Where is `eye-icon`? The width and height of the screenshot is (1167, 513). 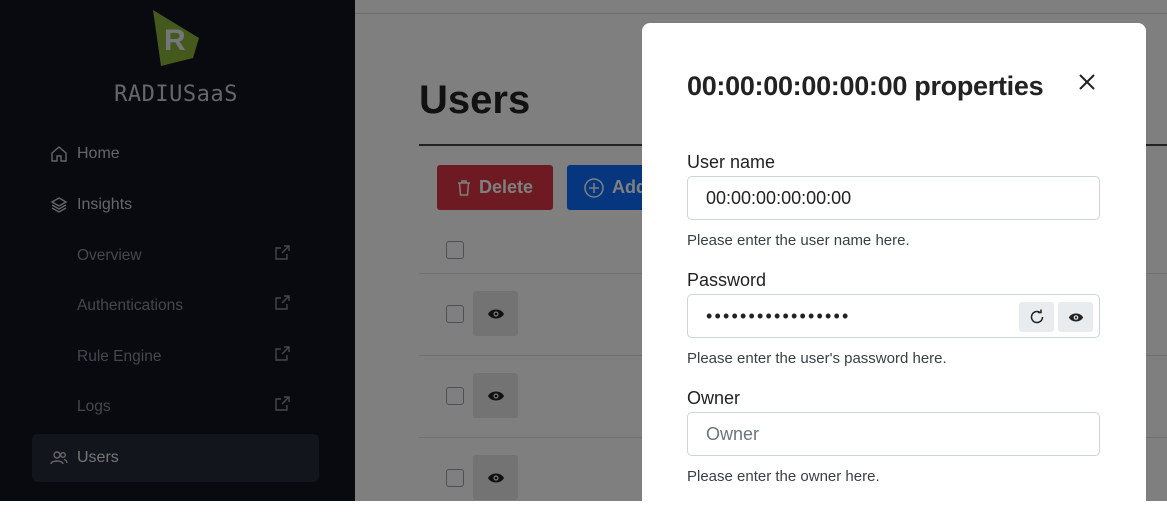
eye-icon is located at coordinates (1075, 317).